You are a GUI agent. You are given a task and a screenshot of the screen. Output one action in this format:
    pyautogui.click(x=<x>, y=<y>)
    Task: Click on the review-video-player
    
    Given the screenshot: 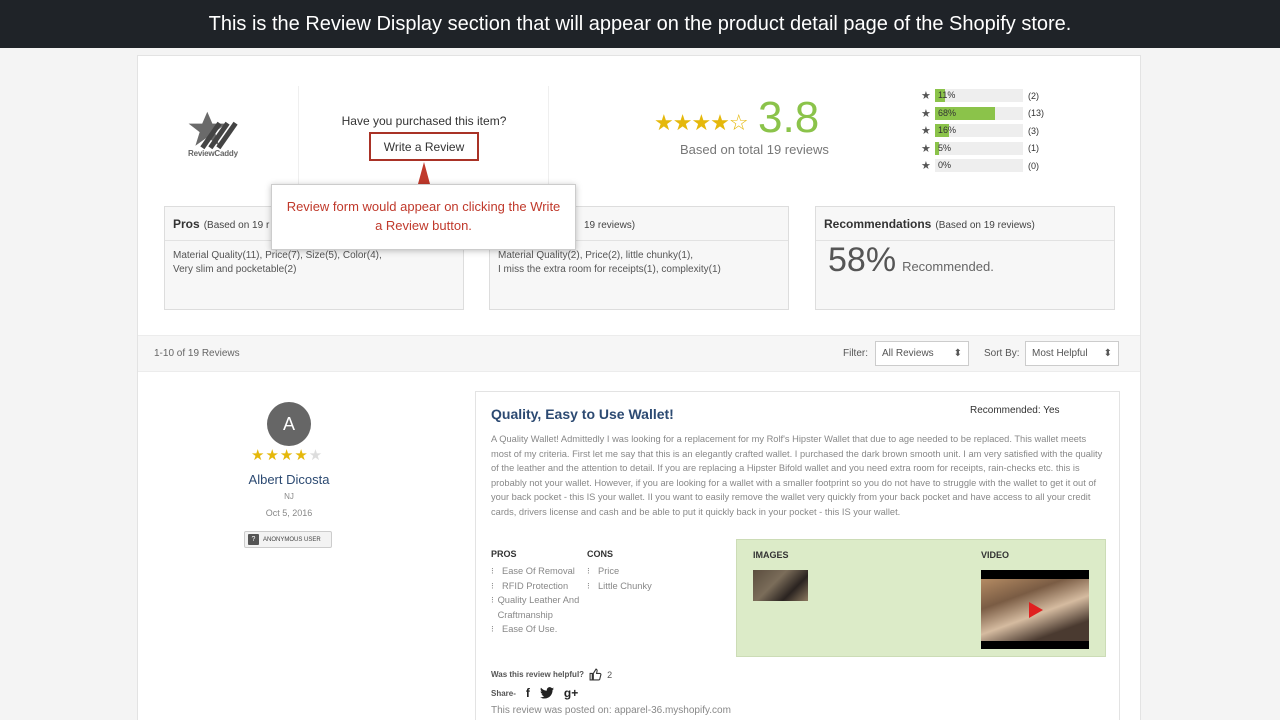 What is the action you would take?
    pyautogui.click(x=1035, y=609)
    